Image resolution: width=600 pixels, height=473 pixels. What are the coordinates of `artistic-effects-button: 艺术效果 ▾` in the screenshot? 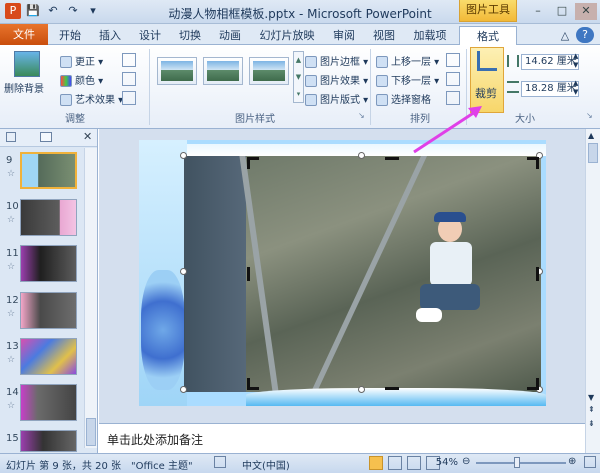 It's located at (91, 98).